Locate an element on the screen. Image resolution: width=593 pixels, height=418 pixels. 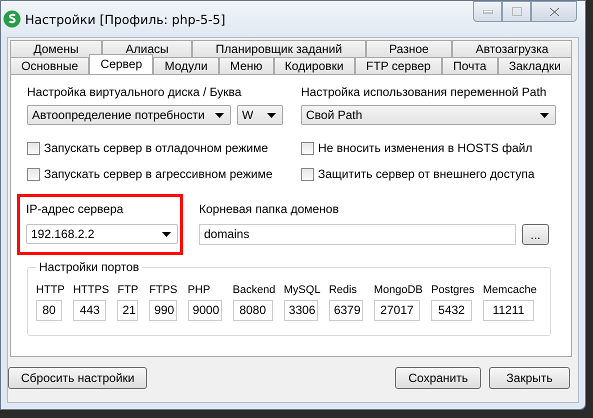
tab: Кодировки is located at coordinates (314, 65).